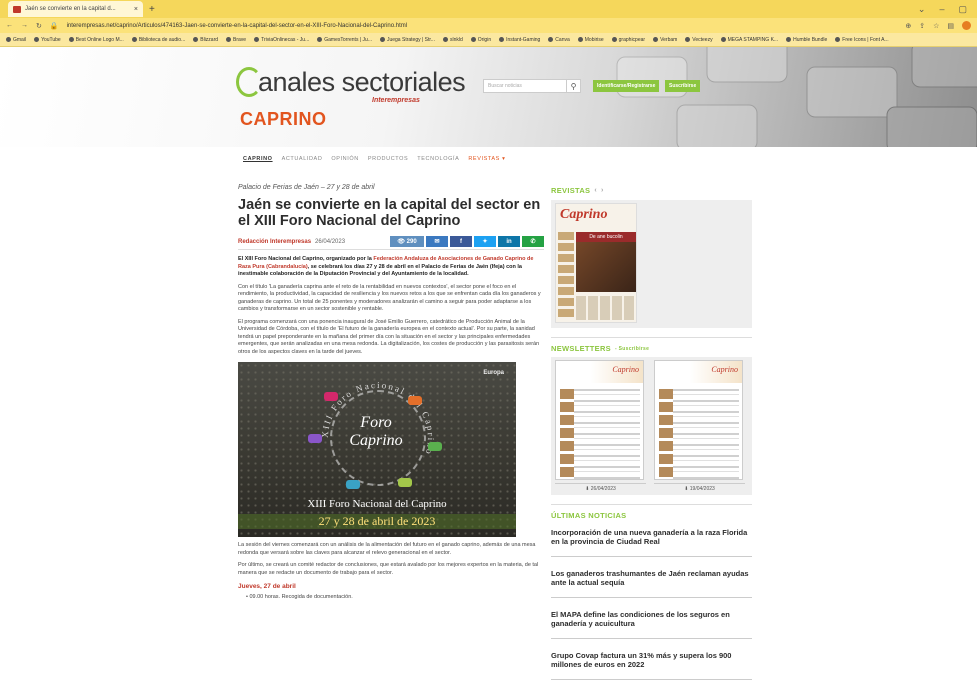 This screenshot has height=692, width=977. Describe the element at coordinates (509, 241) in the screenshot. I see `linkedin-share-icon: in` at that location.